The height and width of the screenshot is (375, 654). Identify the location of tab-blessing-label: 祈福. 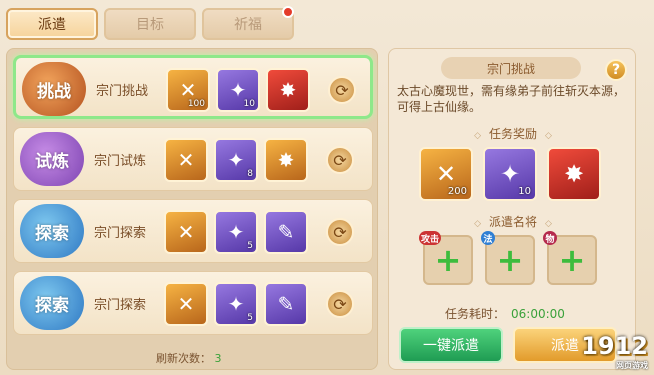
(248, 25).